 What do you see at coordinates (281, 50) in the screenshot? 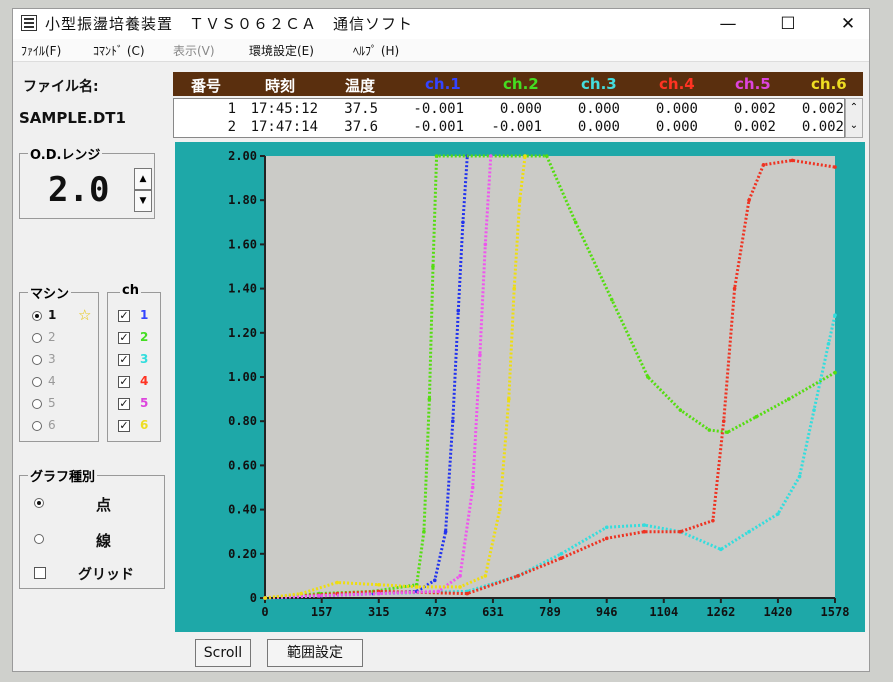
I see `menu-settings: 環境設定(E)` at bounding box center [281, 50].